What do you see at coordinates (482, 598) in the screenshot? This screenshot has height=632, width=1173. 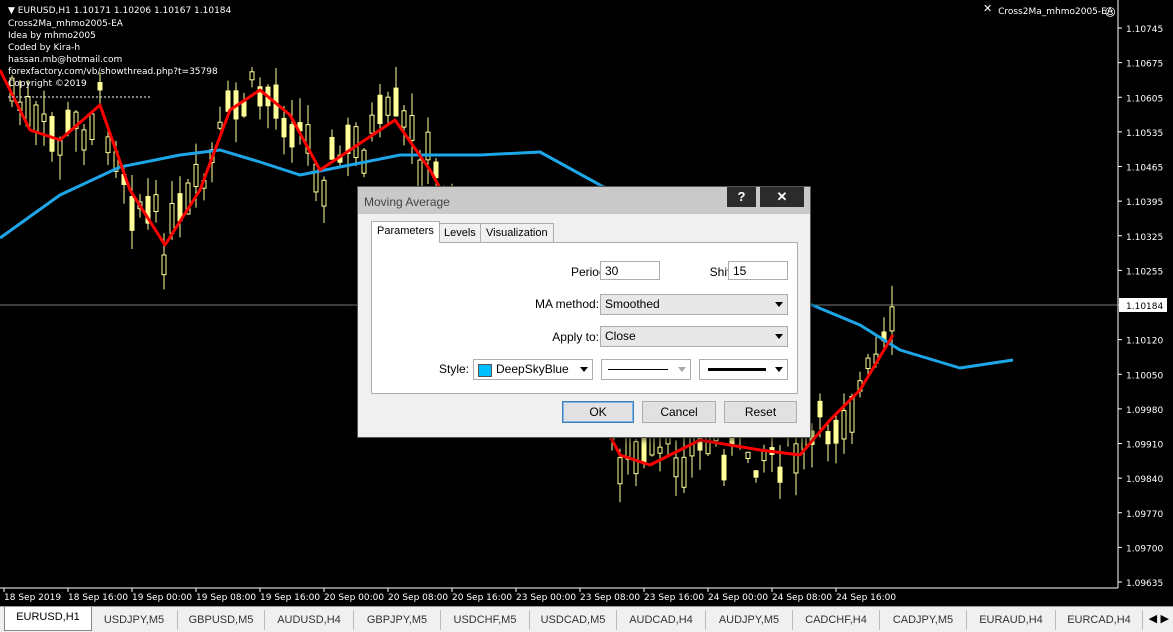 I see `time-label: 20 Sep 16:00` at bounding box center [482, 598].